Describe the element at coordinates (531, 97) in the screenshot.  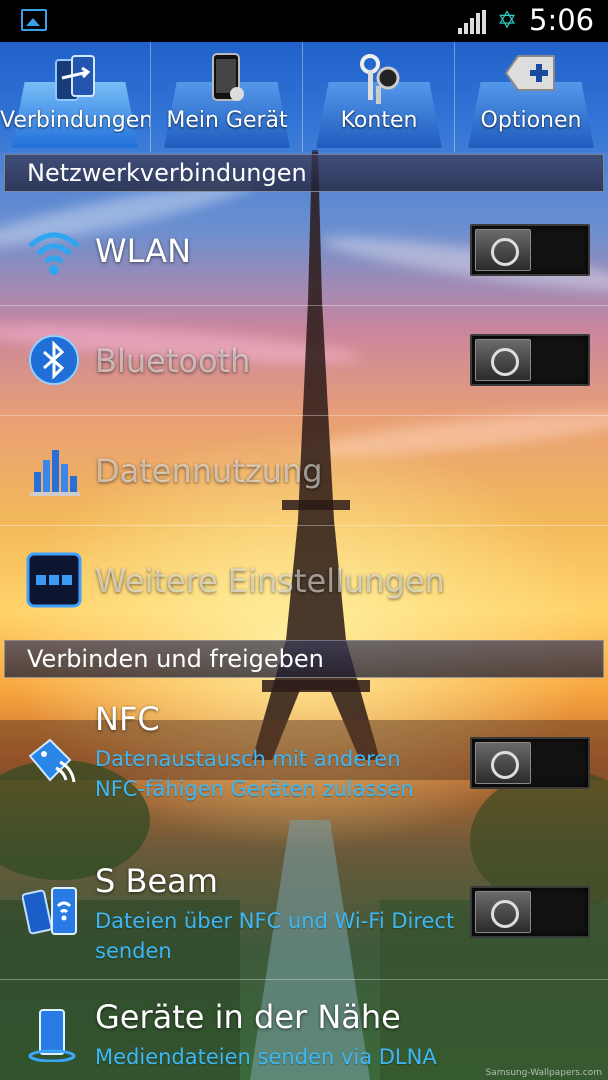
I see `tab-options: Optionen` at that location.